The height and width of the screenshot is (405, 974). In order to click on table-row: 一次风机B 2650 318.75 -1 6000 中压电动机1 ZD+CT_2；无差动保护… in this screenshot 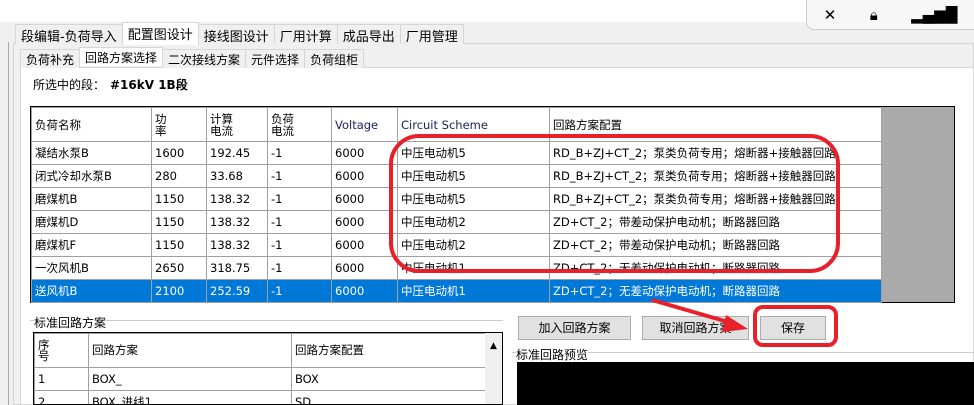, I will do `click(456, 268)`.